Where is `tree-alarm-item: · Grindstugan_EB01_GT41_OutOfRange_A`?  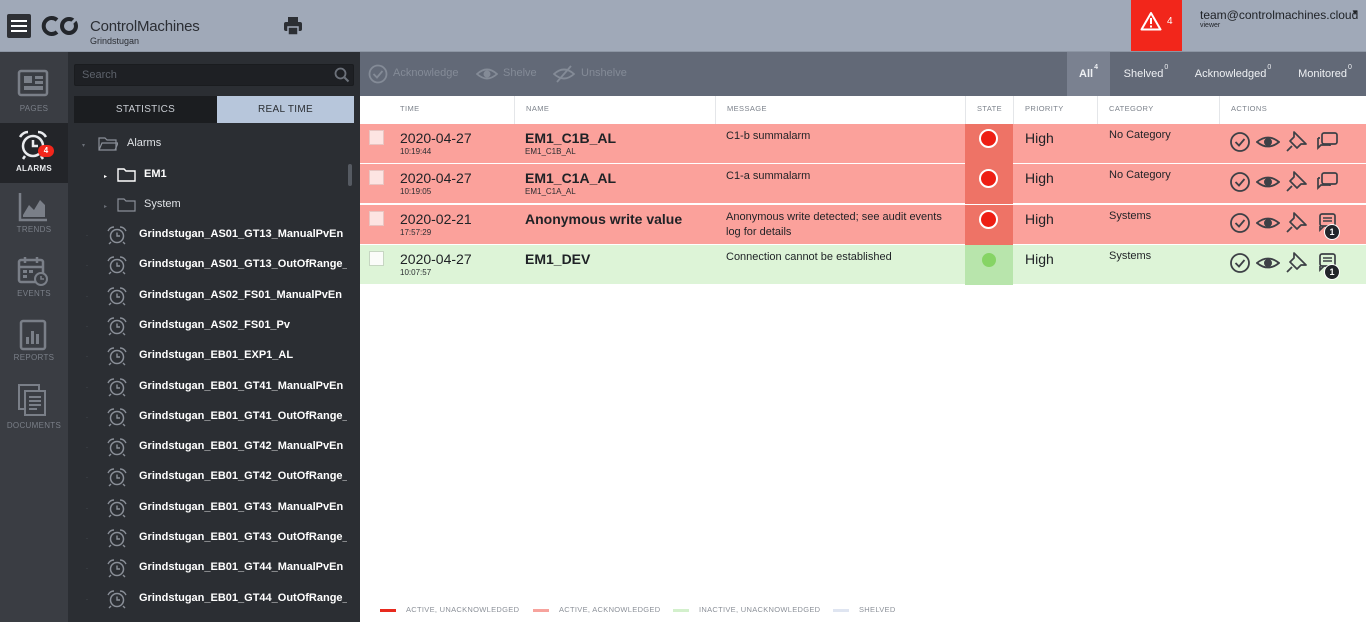 tree-alarm-item: · Grindstugan_EB01_GT41_OutOfRange_A is located at coordinates (214, 417).